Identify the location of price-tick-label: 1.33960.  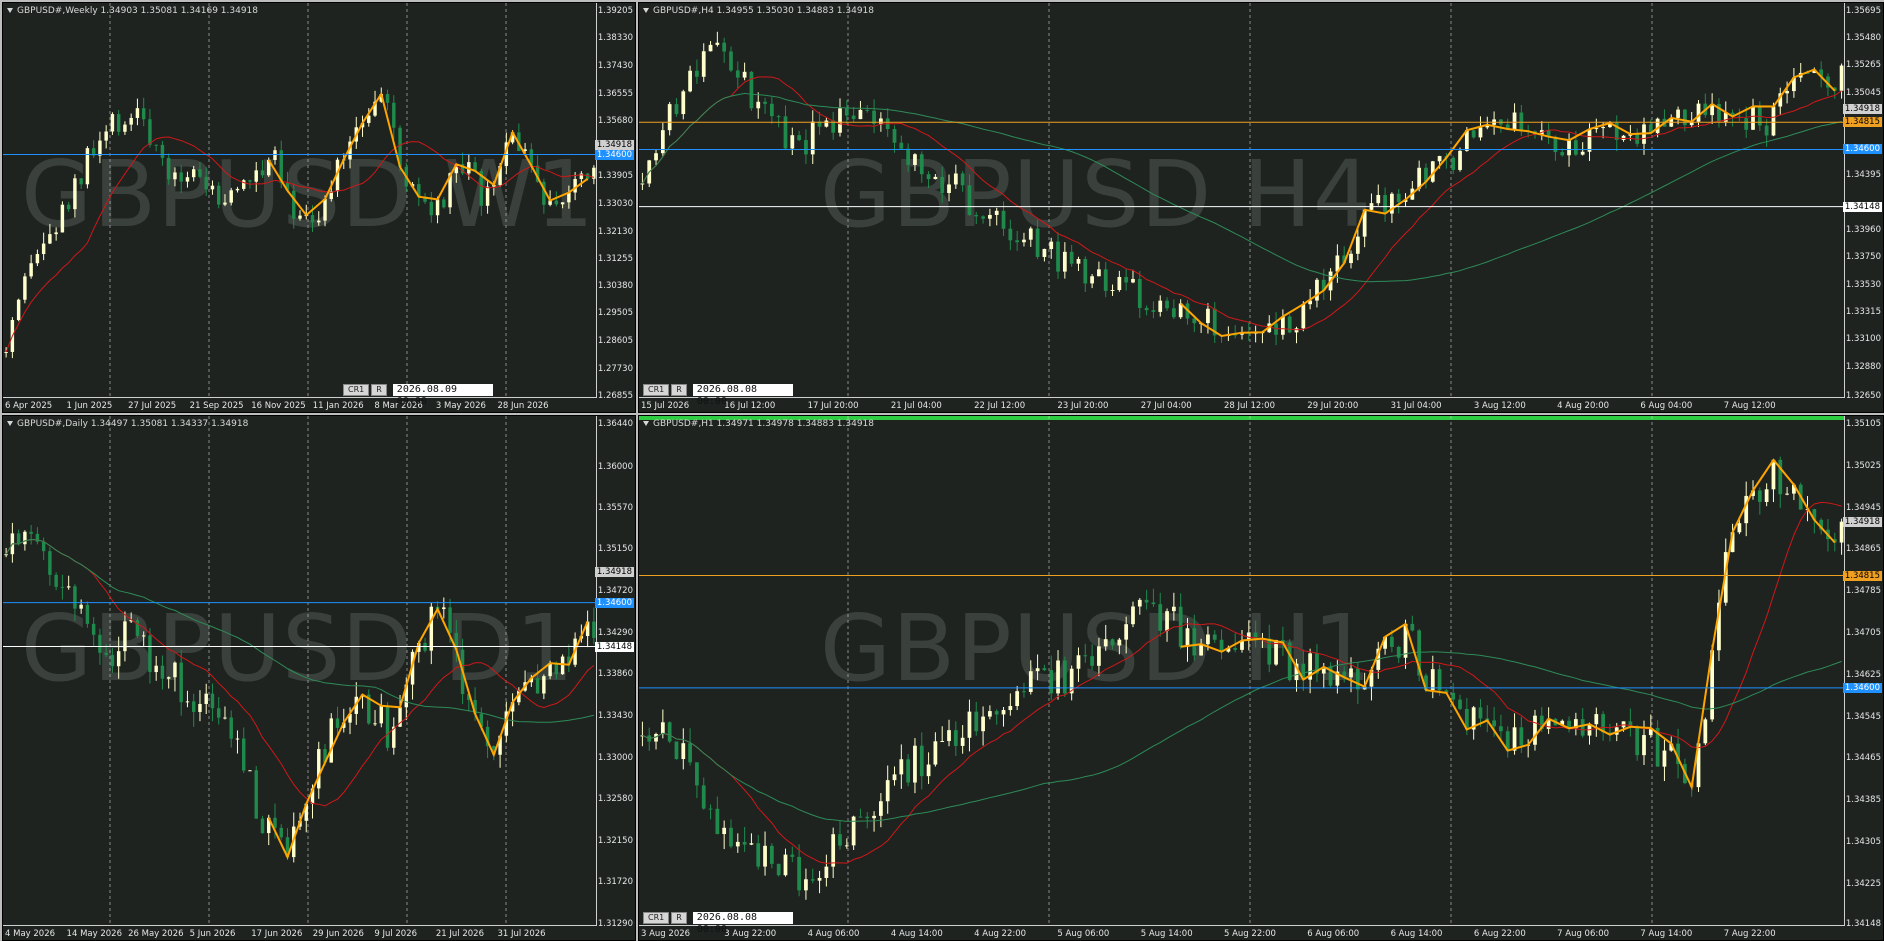
(1863, 230).